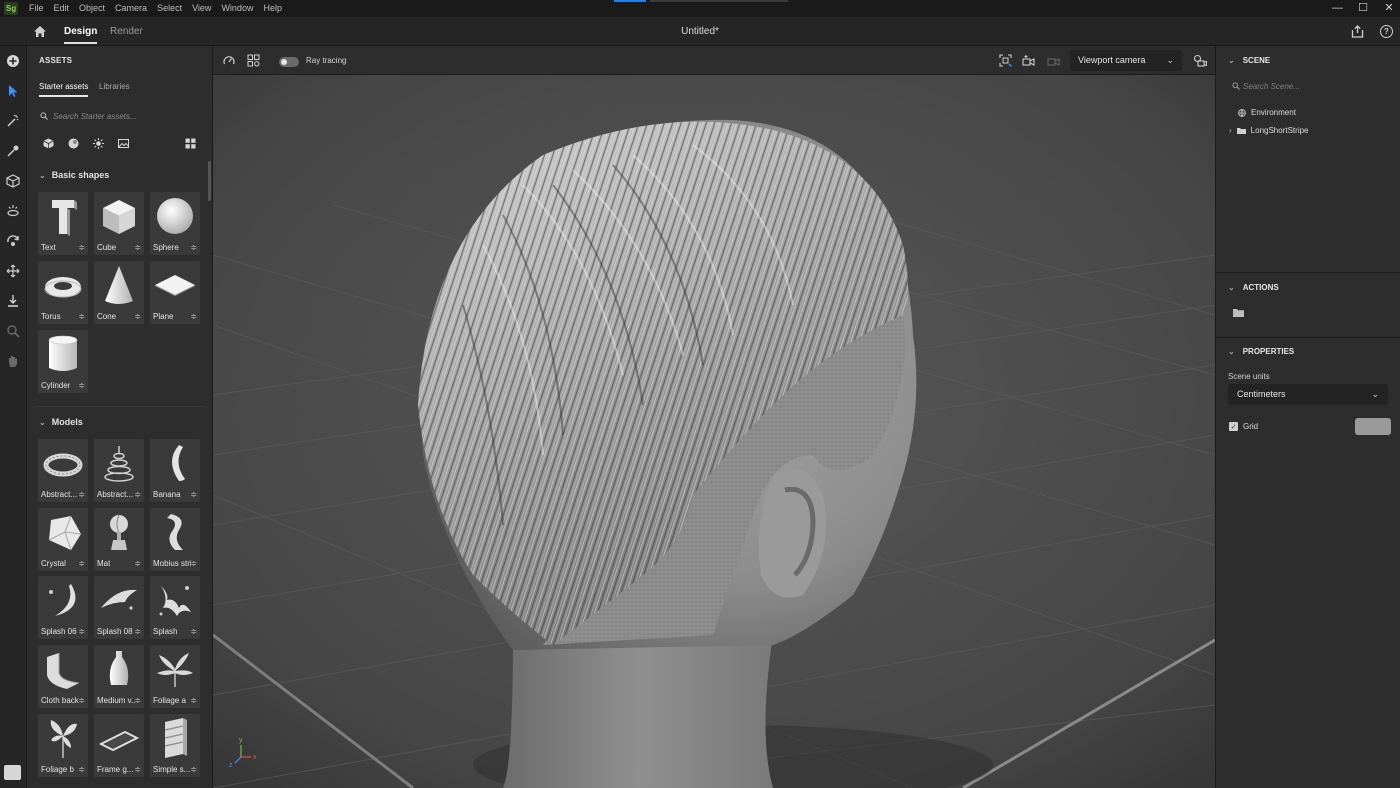  What do you see at coordinates (169, 8) in the screenshot?
I see `menu-select: Select` at bounding box center [169, 8].